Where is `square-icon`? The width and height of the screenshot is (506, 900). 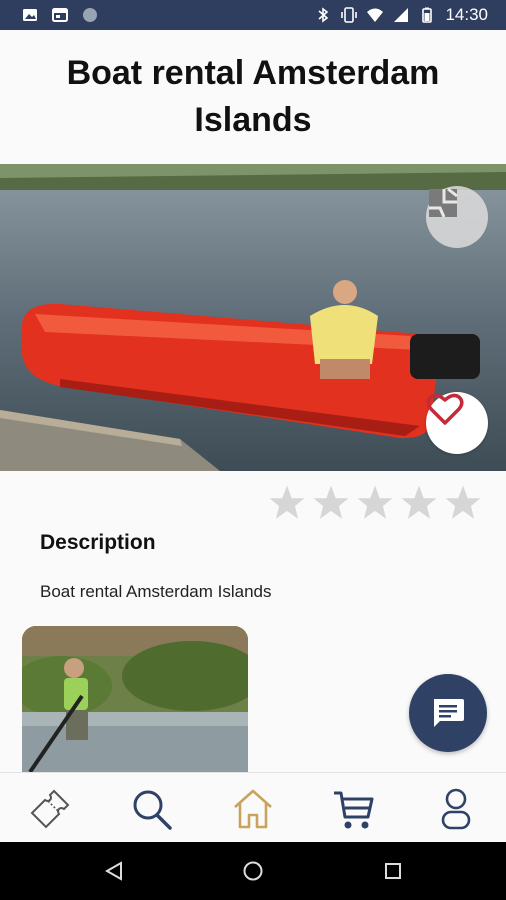 square-icon is located at coordinates (393, 871).